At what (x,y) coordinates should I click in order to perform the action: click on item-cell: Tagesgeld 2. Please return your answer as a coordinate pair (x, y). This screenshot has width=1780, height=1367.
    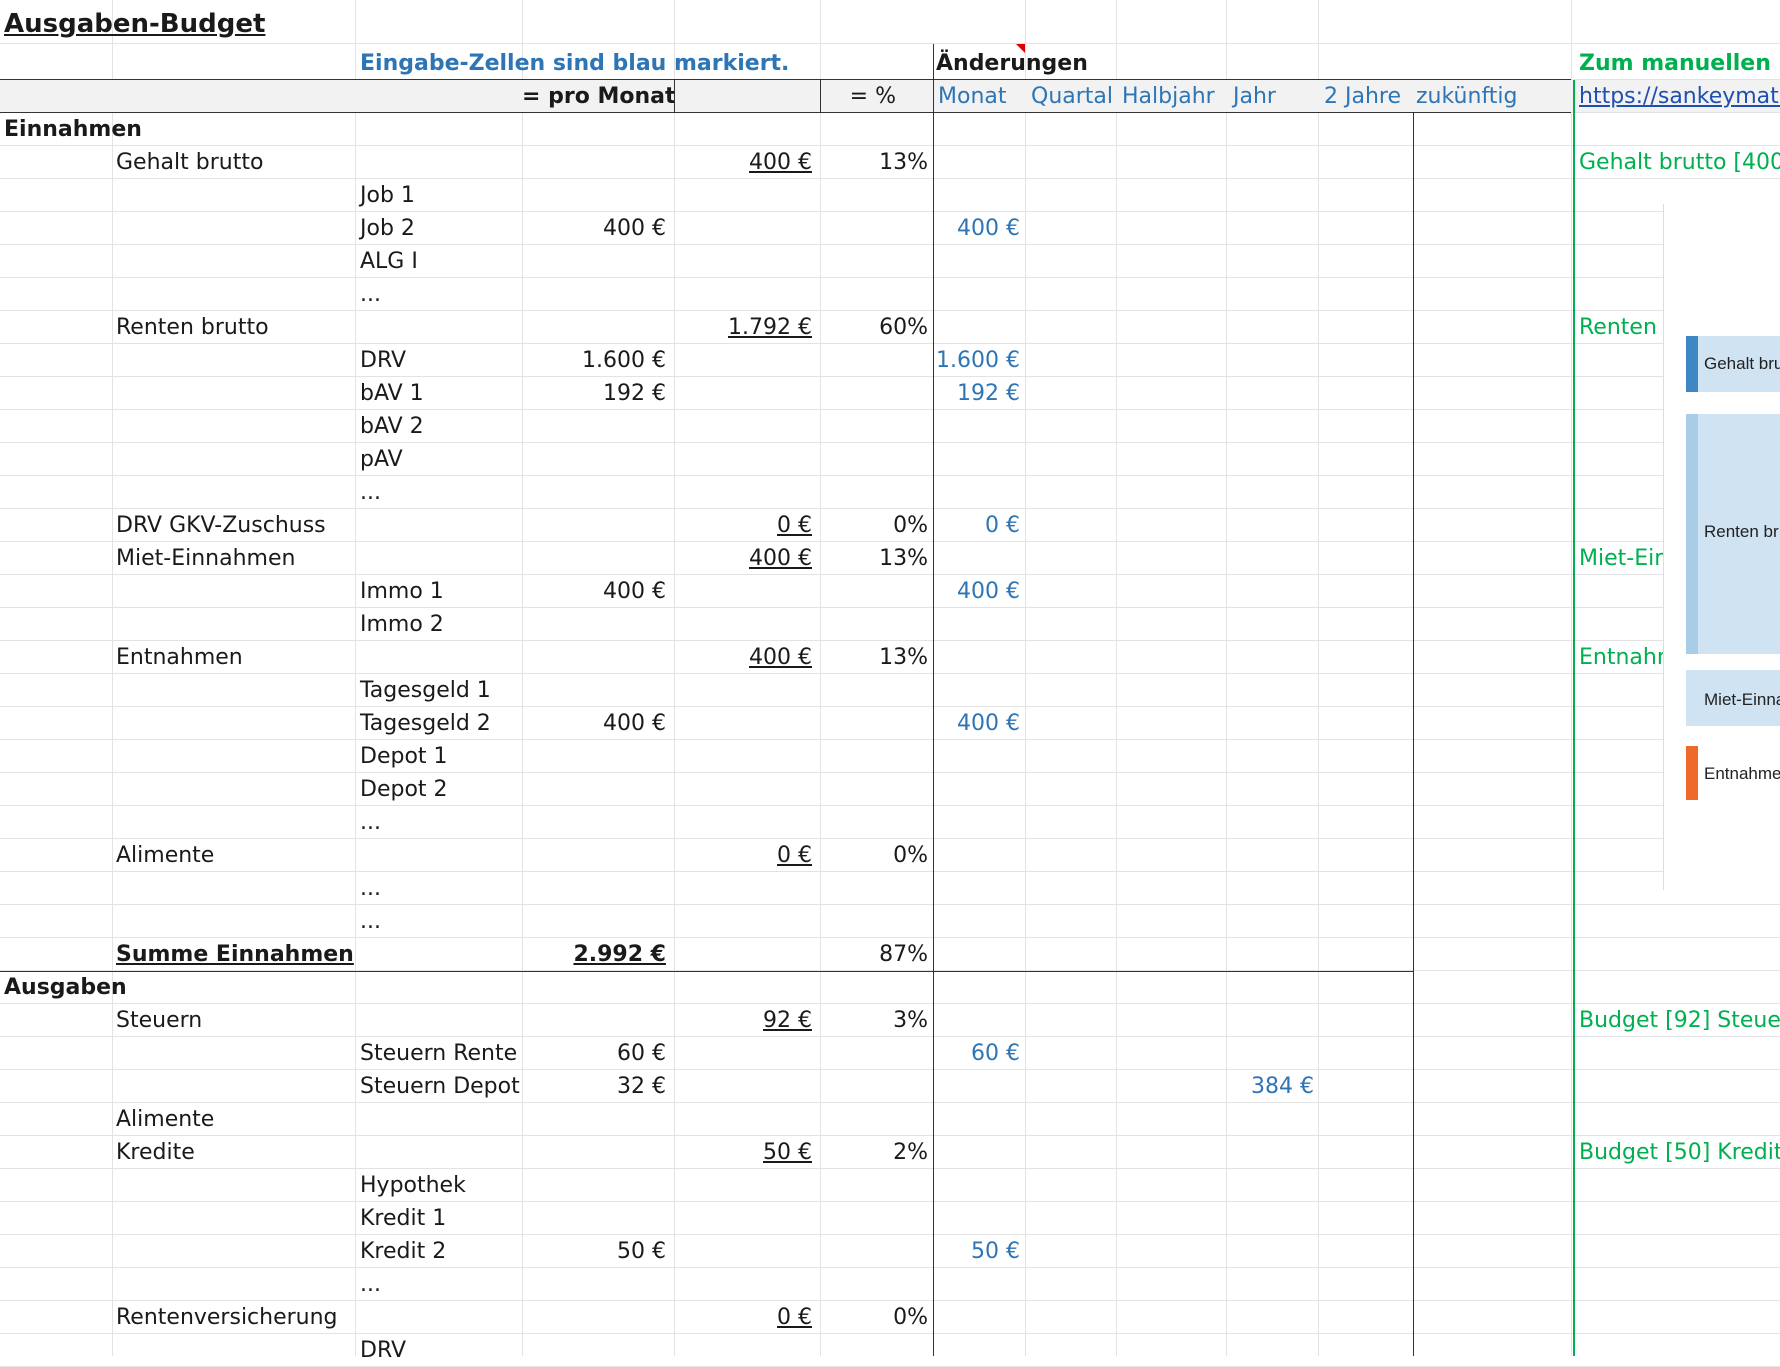
    Looking at the image, I should click on (425, 723).